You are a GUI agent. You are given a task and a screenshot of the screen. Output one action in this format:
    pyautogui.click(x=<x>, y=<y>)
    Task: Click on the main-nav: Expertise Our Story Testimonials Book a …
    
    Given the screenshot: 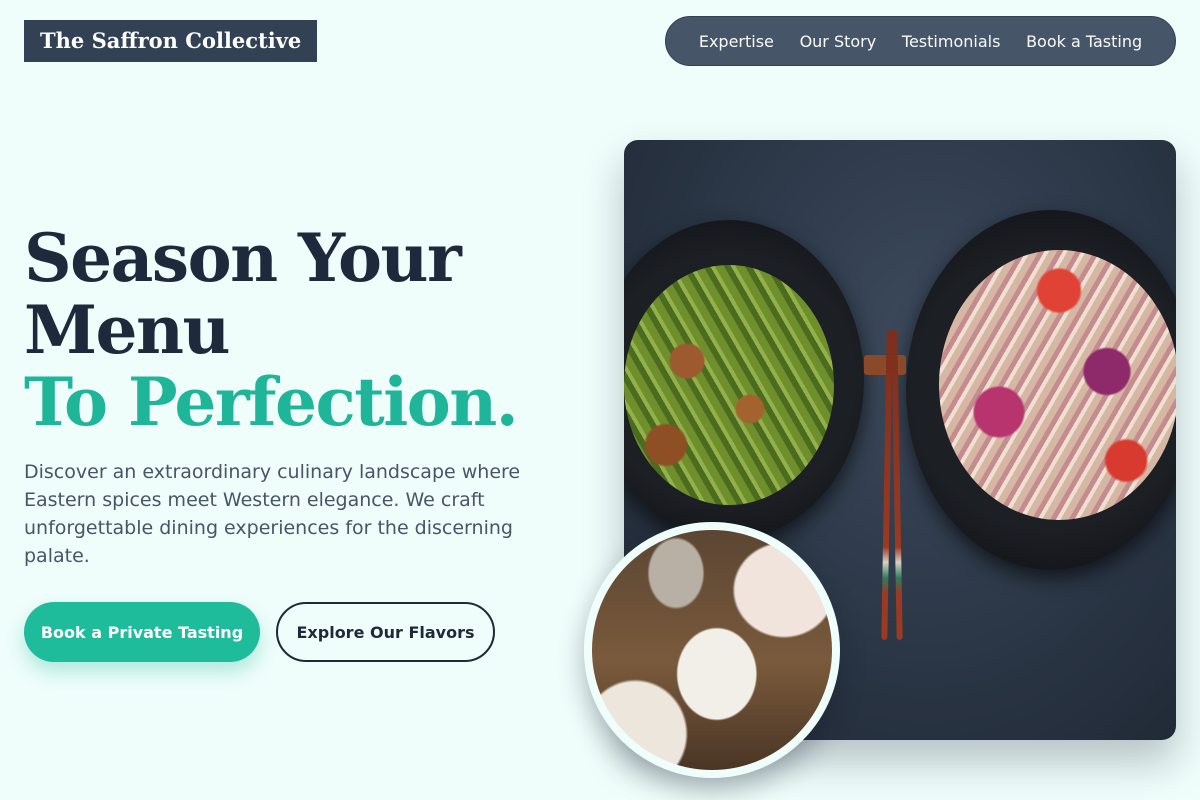 What is the action you would take?
    pyautogui.click(x=920, y=41)
    